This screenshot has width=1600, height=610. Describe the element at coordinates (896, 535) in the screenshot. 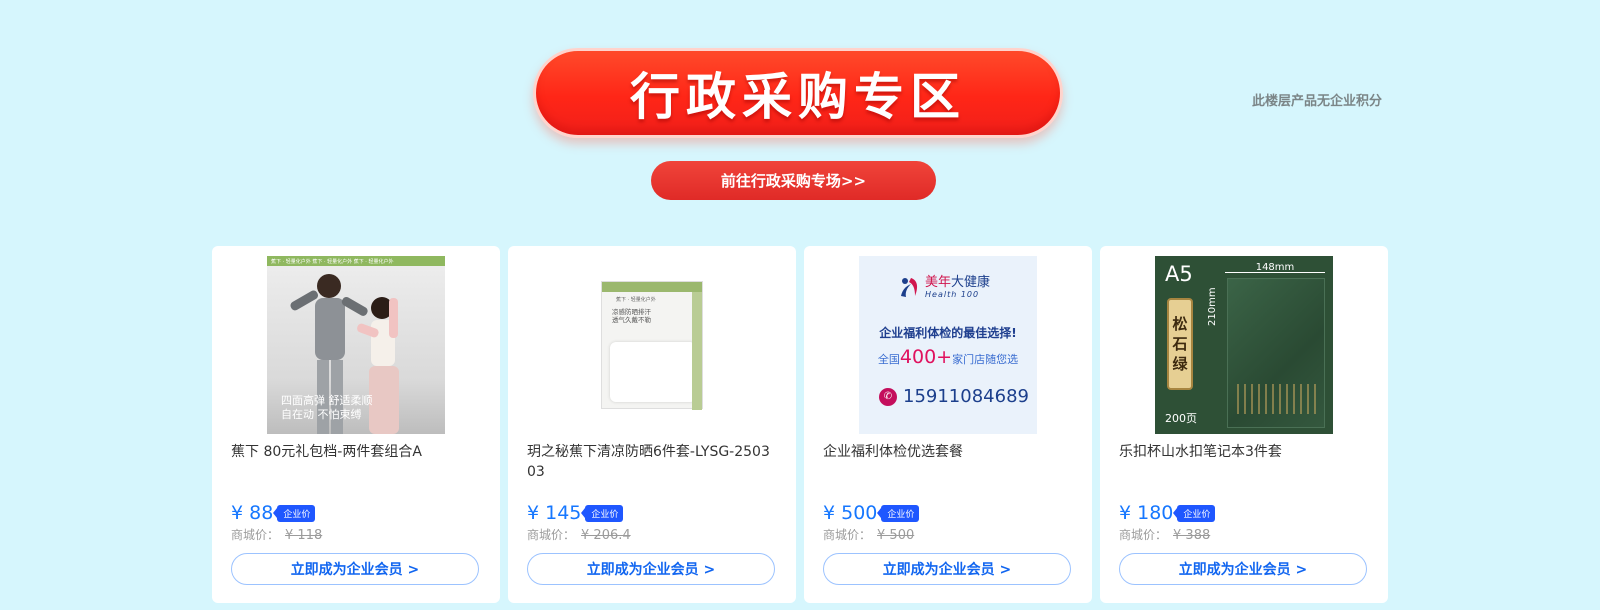

I see `mall-price: ¥ 500` at that location.